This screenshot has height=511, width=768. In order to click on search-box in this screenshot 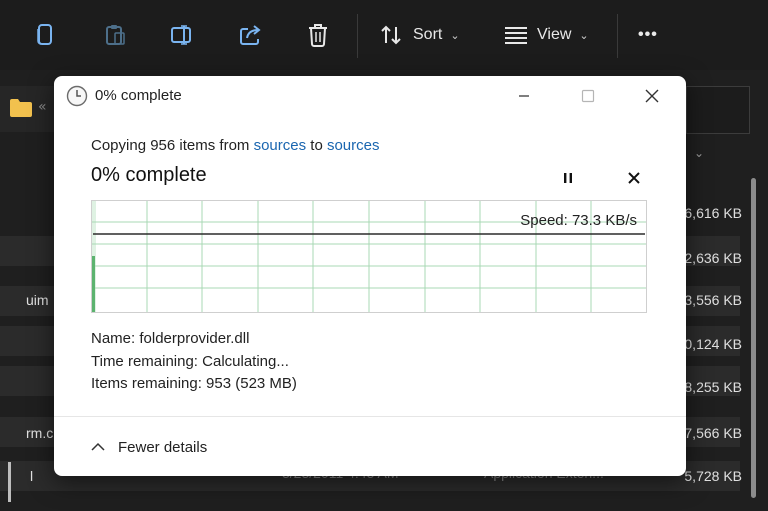, I will do `click(718, 110)`.